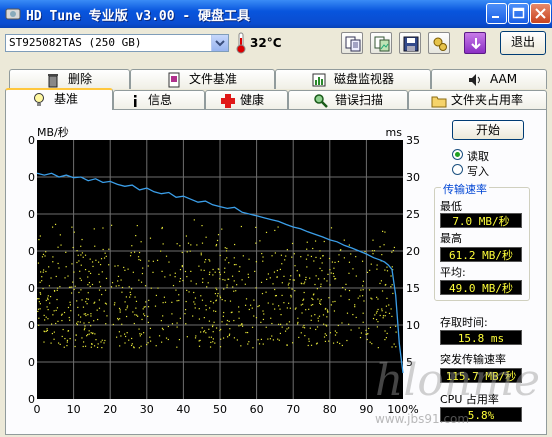 The image size is (552, 437). What do you see at coordinates (246, 100) in the screenshot?
I see `tab-health: 健康` at bounding box center [246, 100].